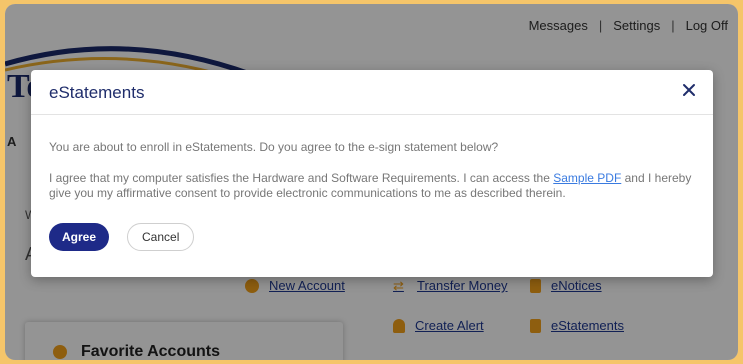 The width and height of the screenshot is (743, 364). I want to click on dialog-actions: Agree Cancel, so click(372, 237).